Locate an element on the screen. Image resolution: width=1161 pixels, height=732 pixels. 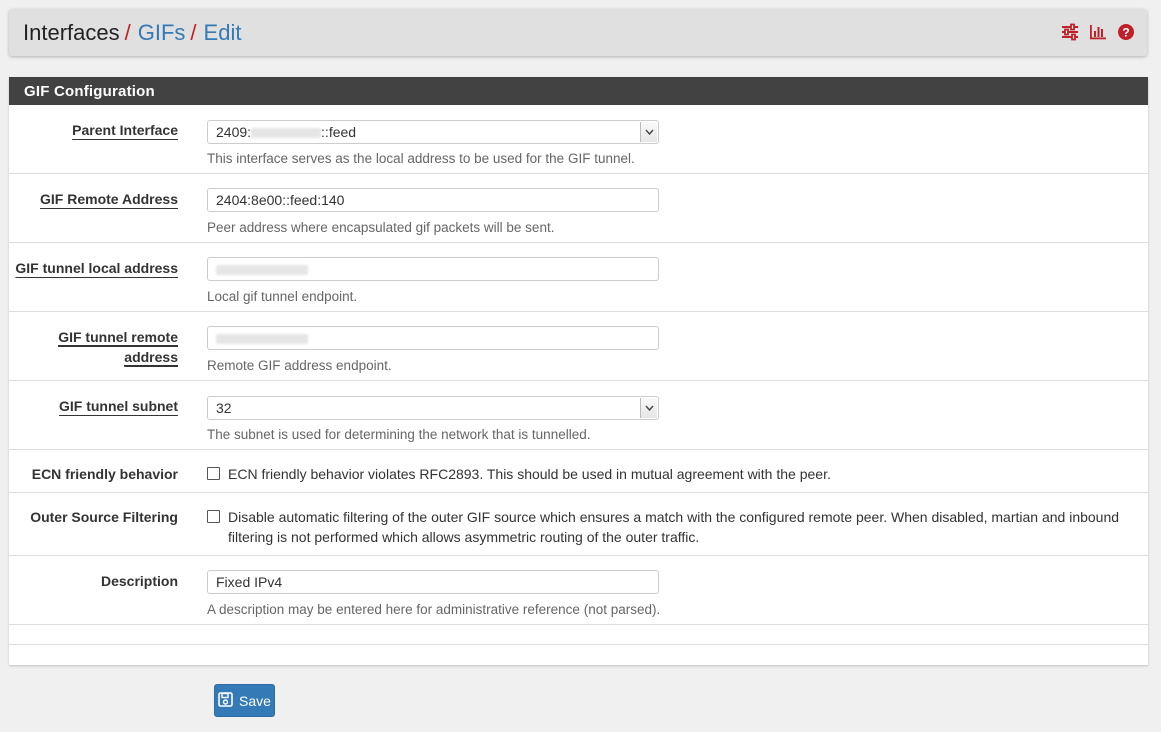
breadcrumb-interfaces: Interfaces is located at coordinates (71, 32).